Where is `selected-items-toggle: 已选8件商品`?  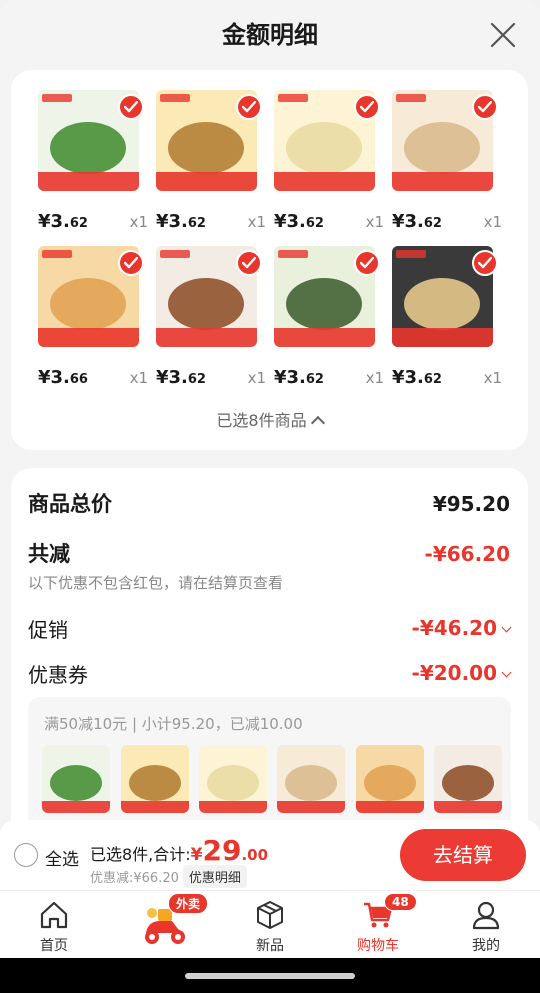 selected-items-toggle: 已选8件商品 is located at coordinates (269, 419).